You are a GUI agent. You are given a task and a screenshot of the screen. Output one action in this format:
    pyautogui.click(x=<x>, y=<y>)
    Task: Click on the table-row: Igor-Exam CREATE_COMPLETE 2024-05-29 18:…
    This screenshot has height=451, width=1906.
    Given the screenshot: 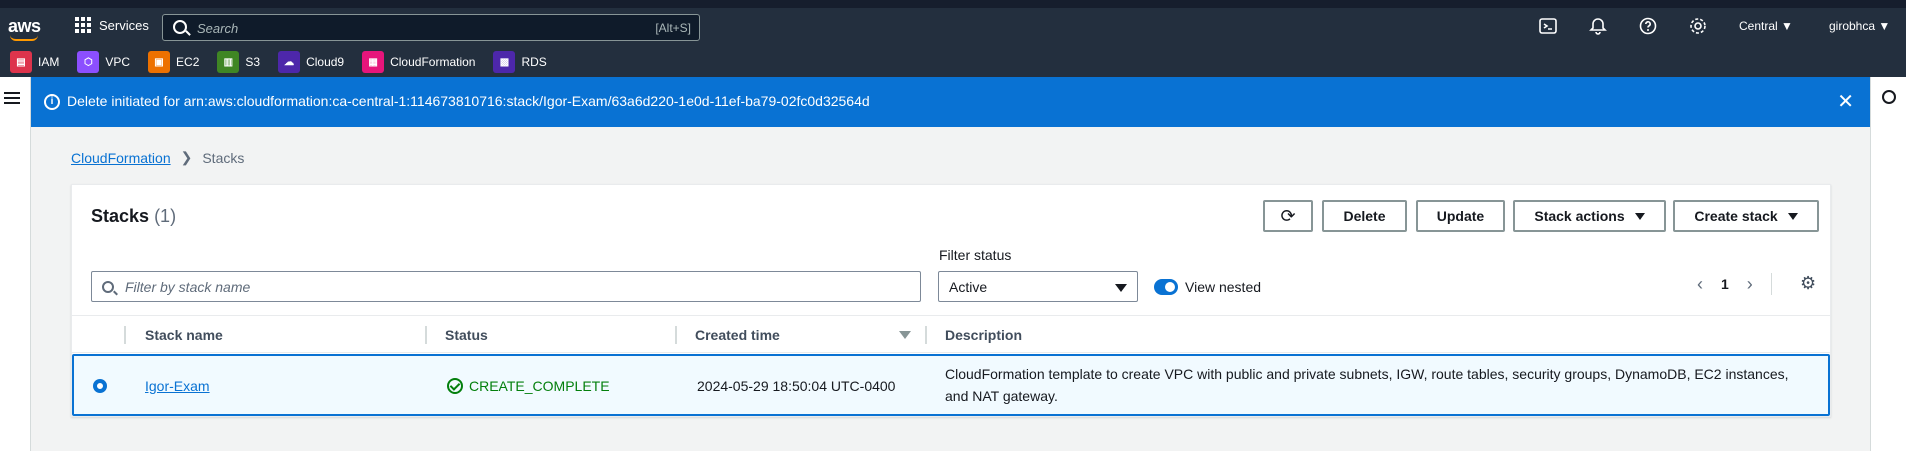 What is the action you would take?
    pyautogui.click(x=951, y=385)
    